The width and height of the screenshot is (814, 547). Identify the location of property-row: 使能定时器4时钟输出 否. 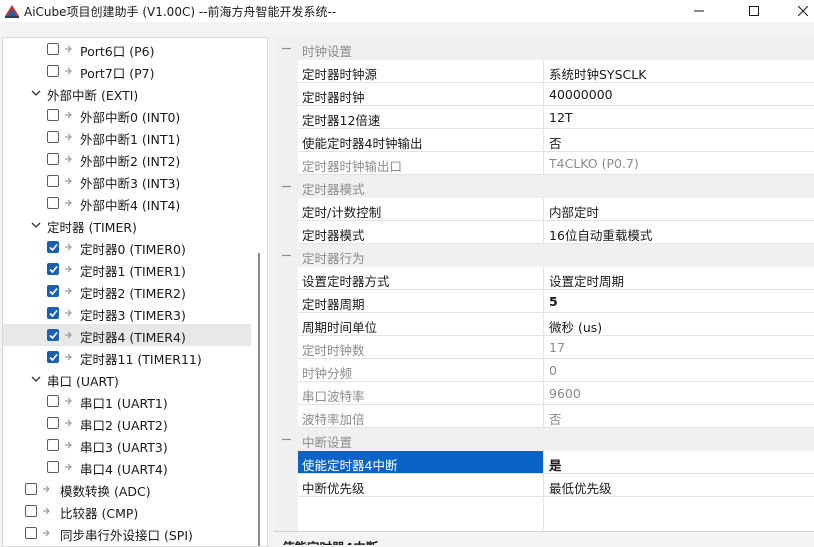
(556, 140).